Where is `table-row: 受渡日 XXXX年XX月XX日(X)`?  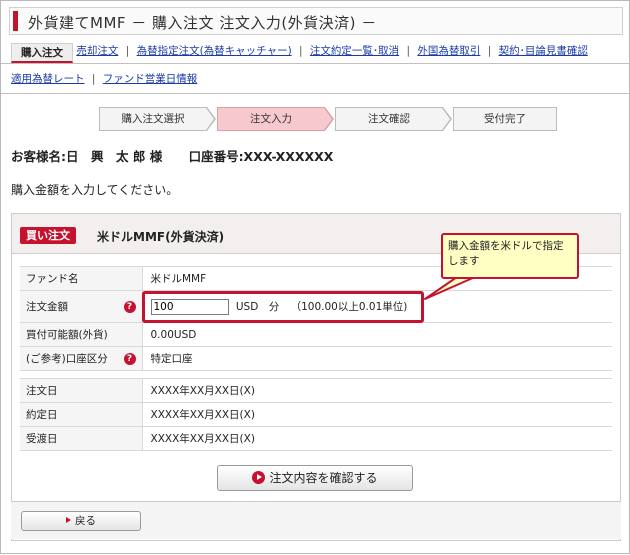
table-row: 受渡日 XXXX年XX月XX日(X) is located at coordinates (316, 438).